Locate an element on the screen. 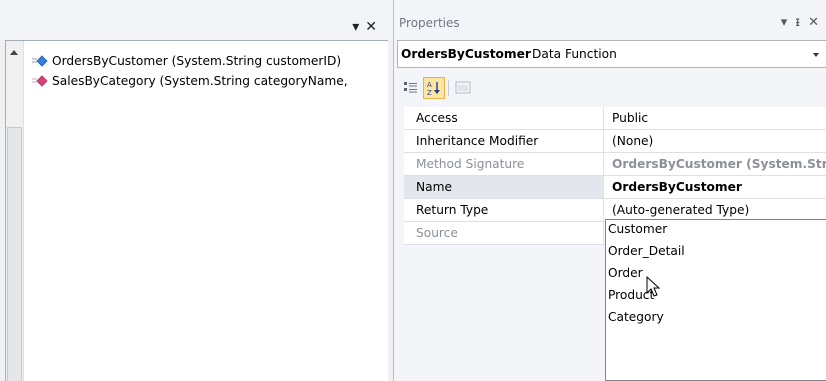 This screenshot has width=826, height=381. property-row-name: Name OrdersByCustomer is located at coordinates (615, 187).